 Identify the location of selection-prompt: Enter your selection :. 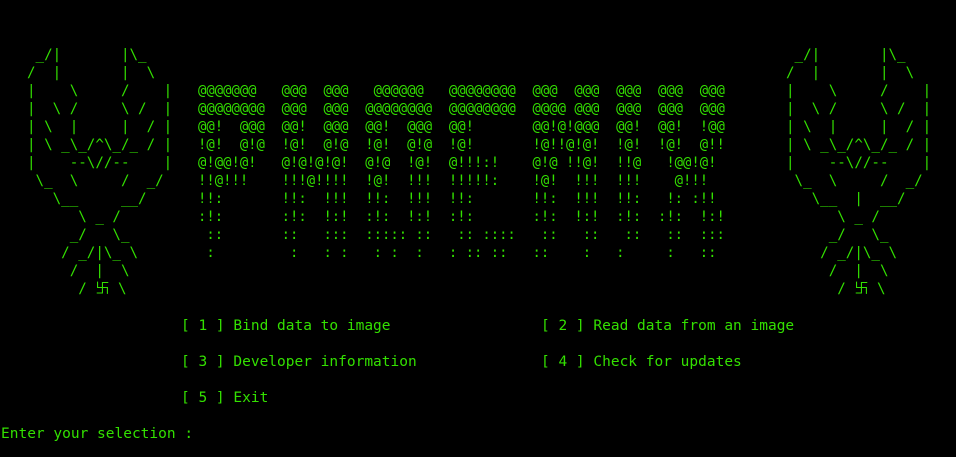
(251, 434).